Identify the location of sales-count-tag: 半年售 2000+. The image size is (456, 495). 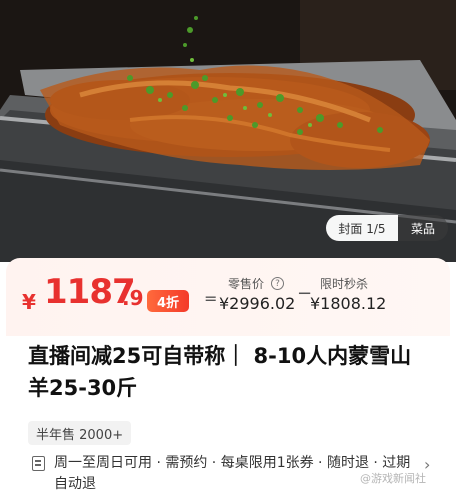
(80, 433).